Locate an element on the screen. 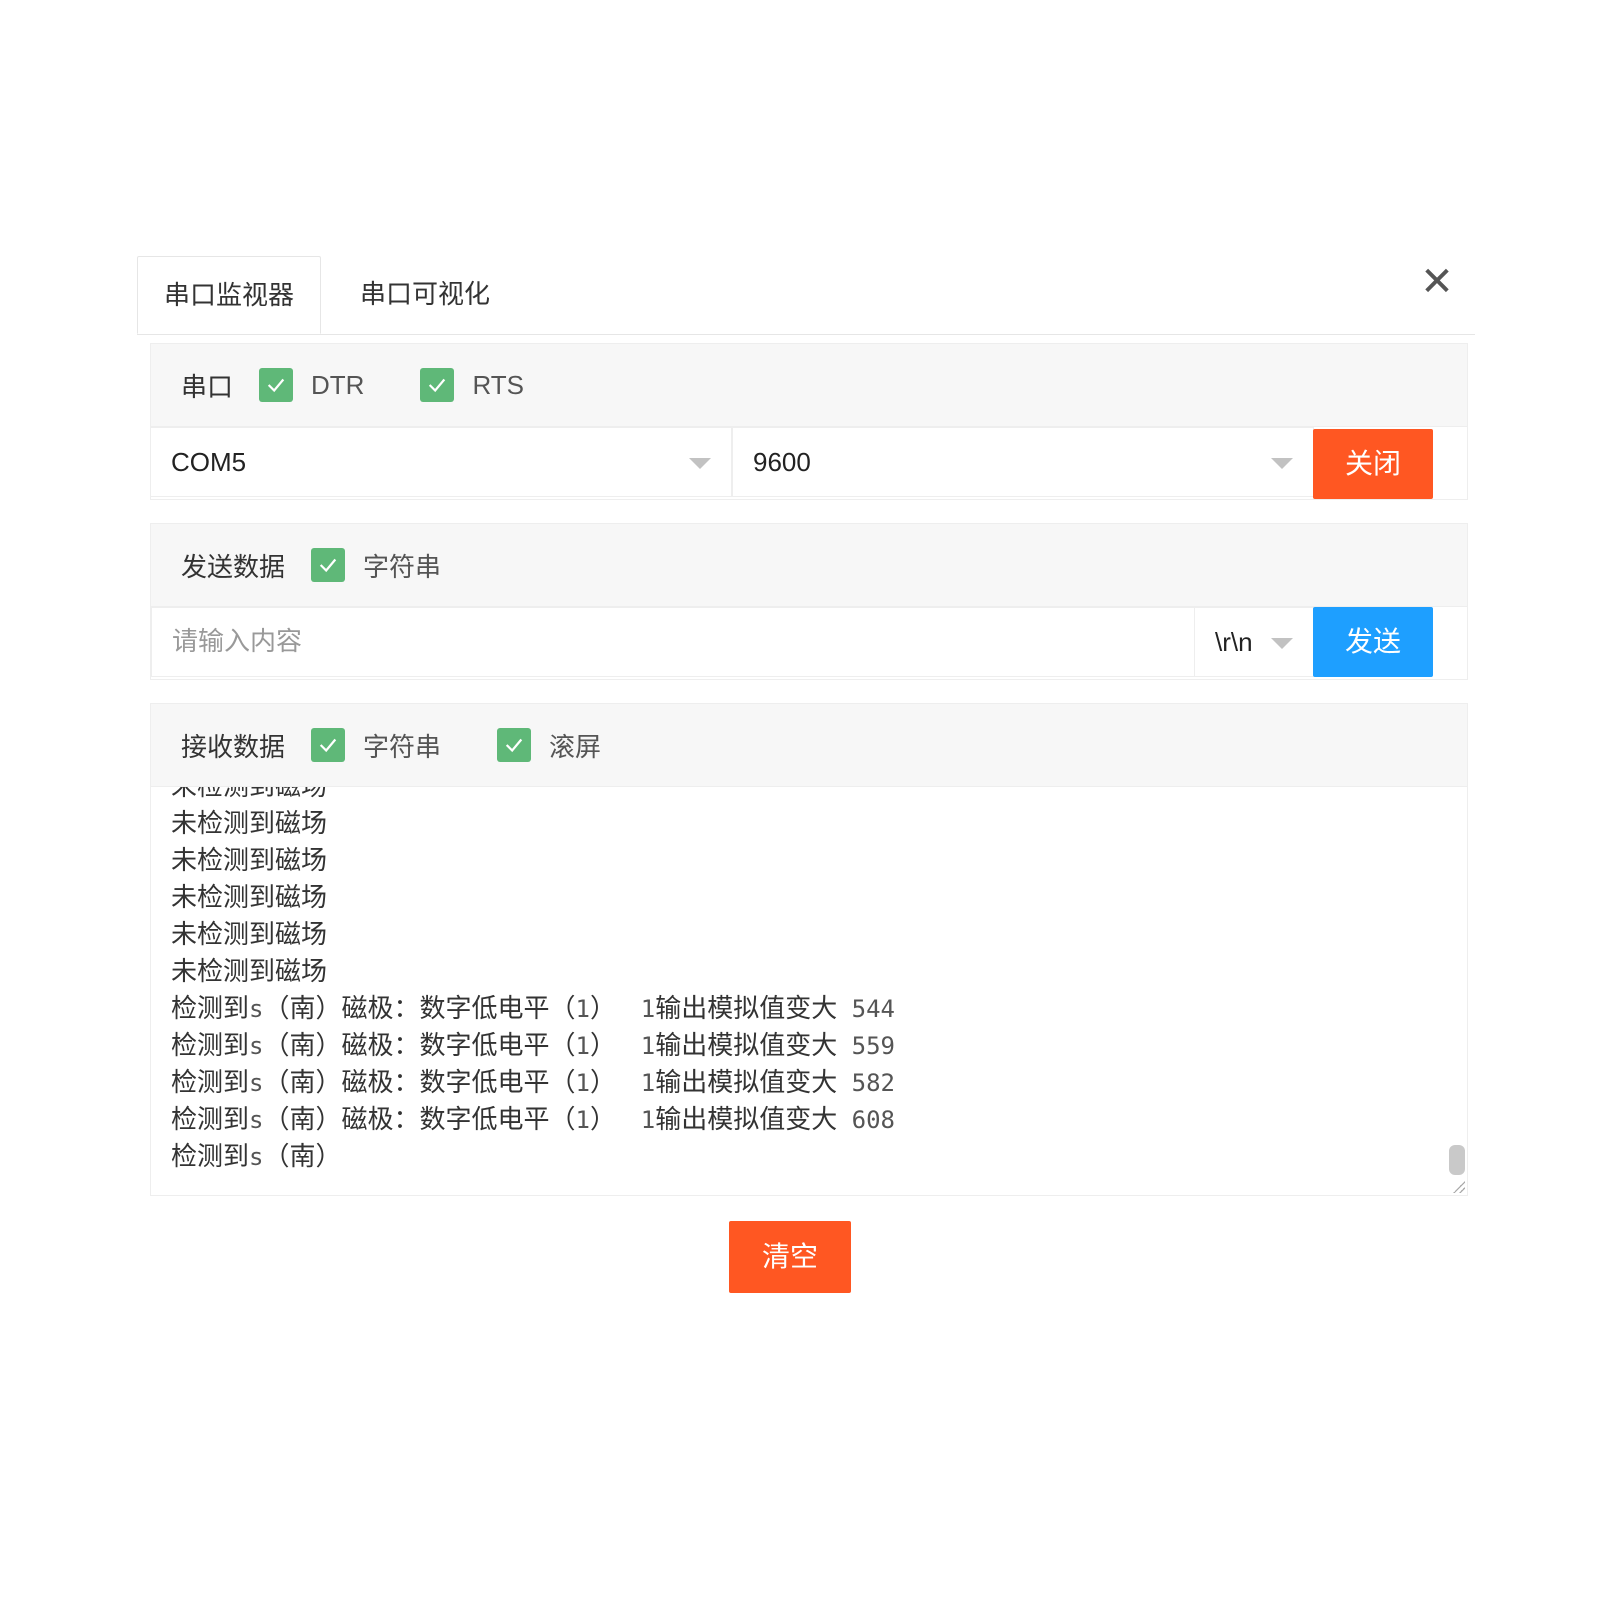  receive-line: 检测到s（南）磁极：数字低电平（1） 1输出模拟值变大 559 is located at coordinates (809, 1046).